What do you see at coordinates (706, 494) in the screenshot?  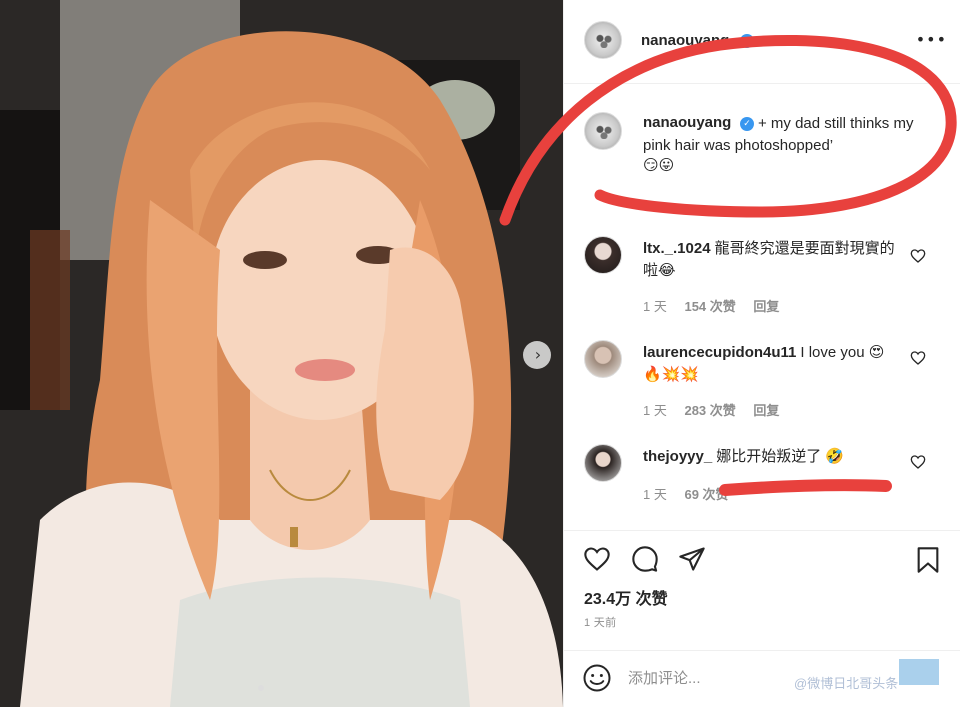 I see `comment-likes: 69 次赞` at bounding box center [706, 494].